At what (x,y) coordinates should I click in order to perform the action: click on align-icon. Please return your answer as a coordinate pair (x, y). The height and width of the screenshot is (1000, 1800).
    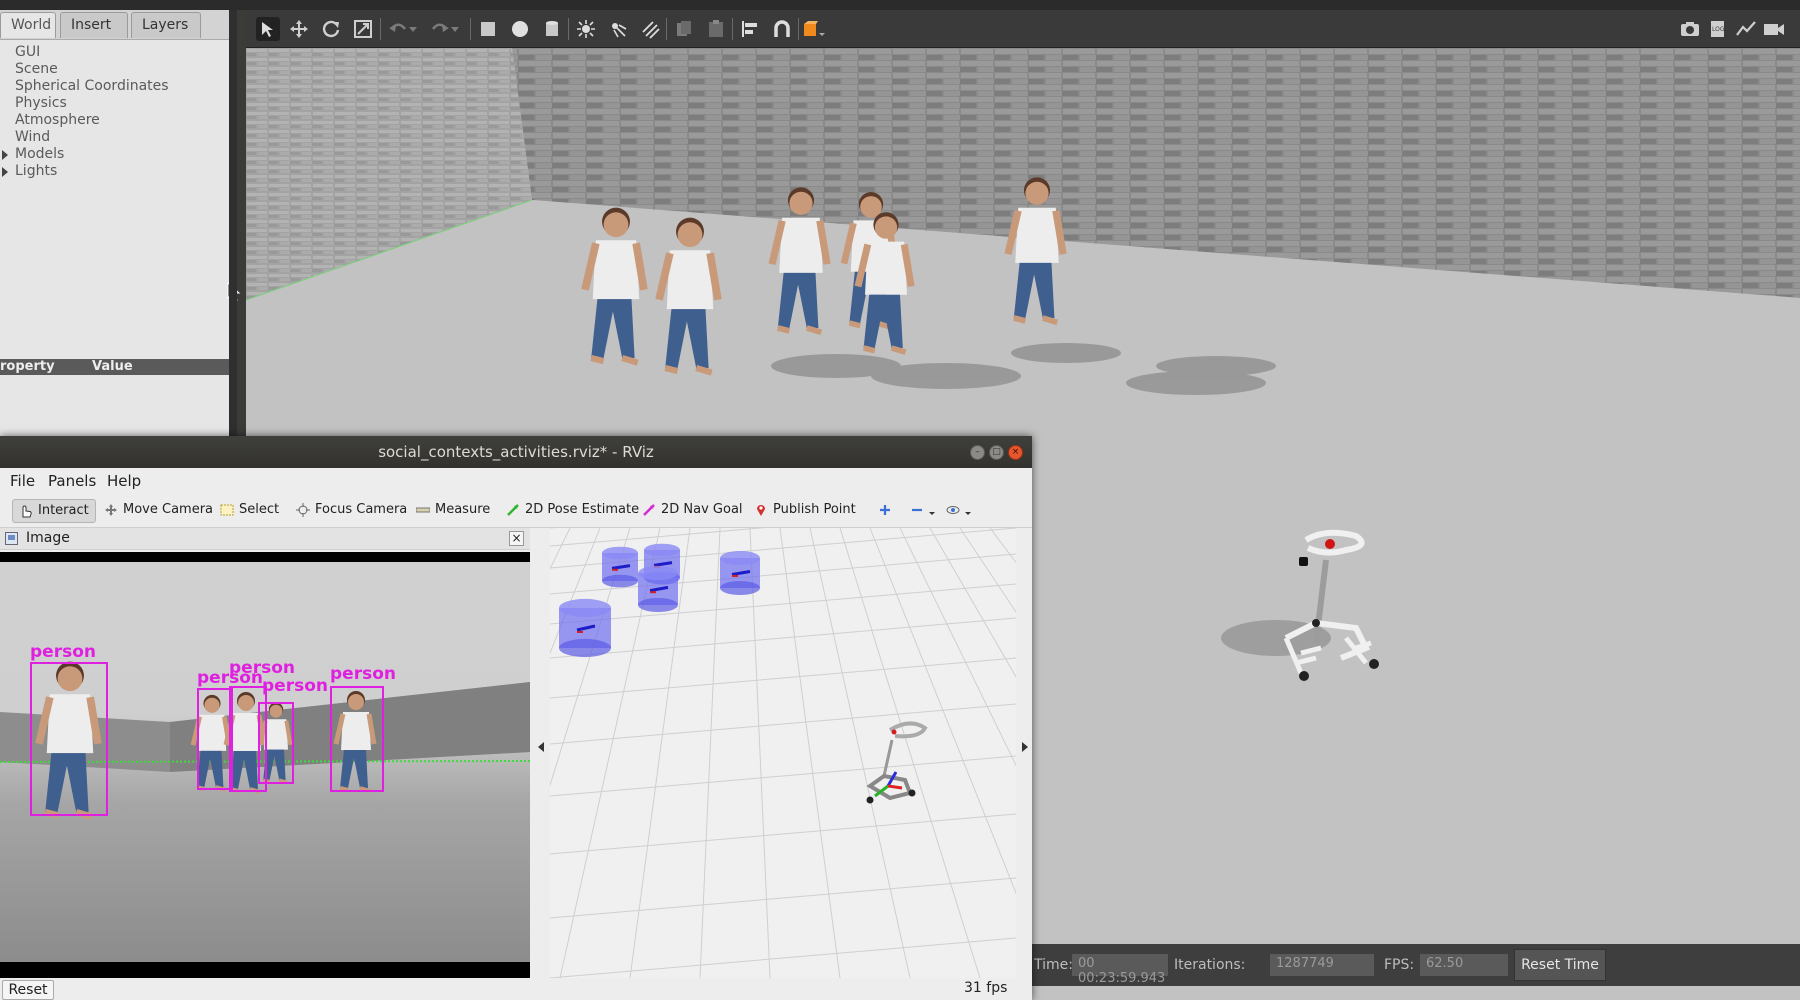
    Looking at the image, I should click on (750, 29).